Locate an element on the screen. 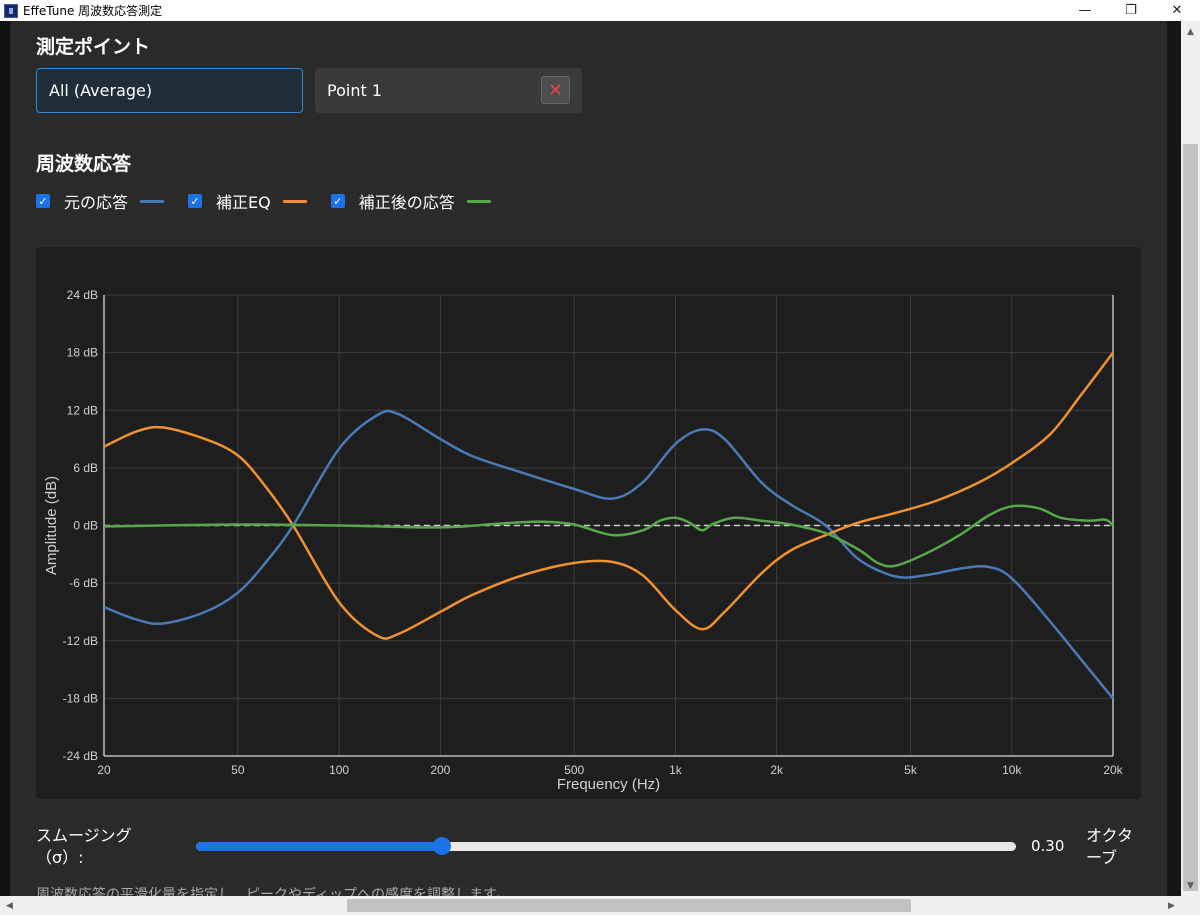 Image resolution: width=1200 pixels, height=915 pixels. smoothing-help-text: 周波数応答の平滑化量を指定し、ピークやディップへの感度を調整します。 is located at coordinates (273, 891).